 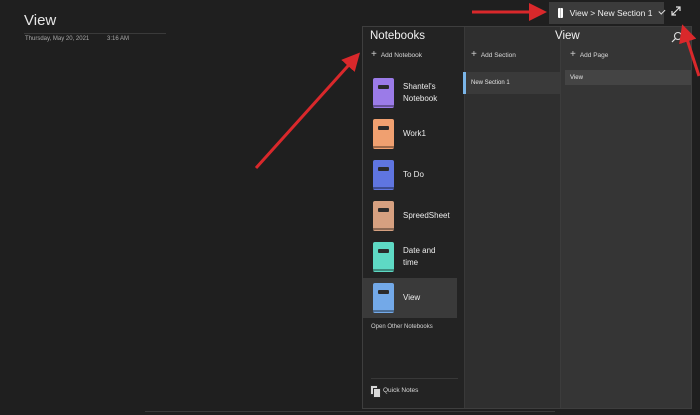 What do you see at coordinates (498, 55) in the screenshot?
I see `add-section-label: Add Section` at bounding box center [498, 55].